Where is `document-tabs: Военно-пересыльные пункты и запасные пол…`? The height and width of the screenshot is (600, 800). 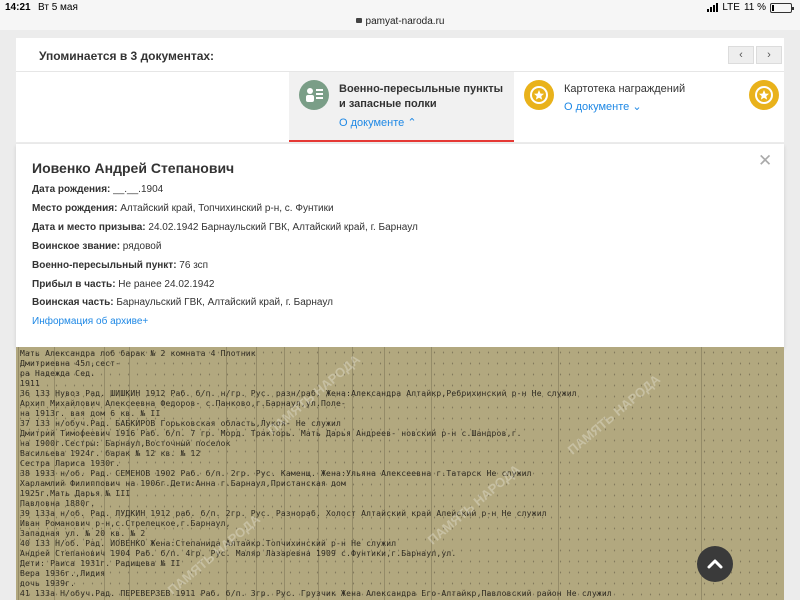 document-tabs: Военно-пересыльные пункты и запасные пол… is located at coordinates (400, 107).